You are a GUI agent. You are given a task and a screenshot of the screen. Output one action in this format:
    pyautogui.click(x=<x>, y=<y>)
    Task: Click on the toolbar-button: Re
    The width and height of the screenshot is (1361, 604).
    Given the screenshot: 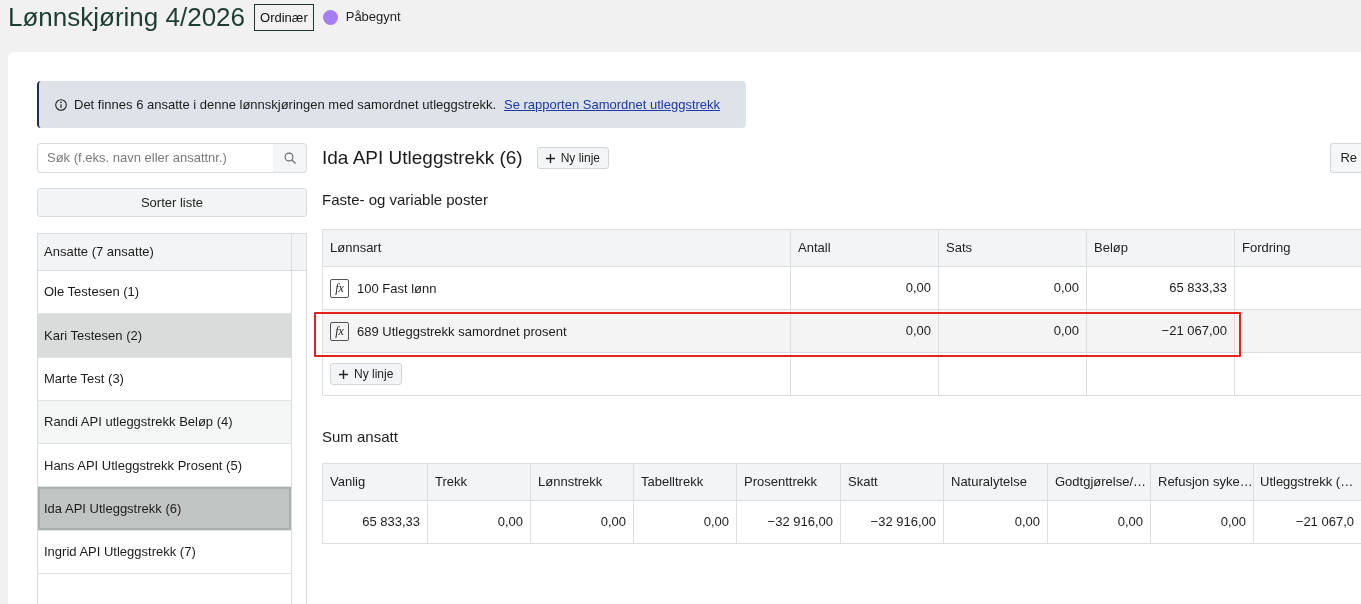 What is the action you would take?
    pyautogui.click(x=1345, y=158)
    